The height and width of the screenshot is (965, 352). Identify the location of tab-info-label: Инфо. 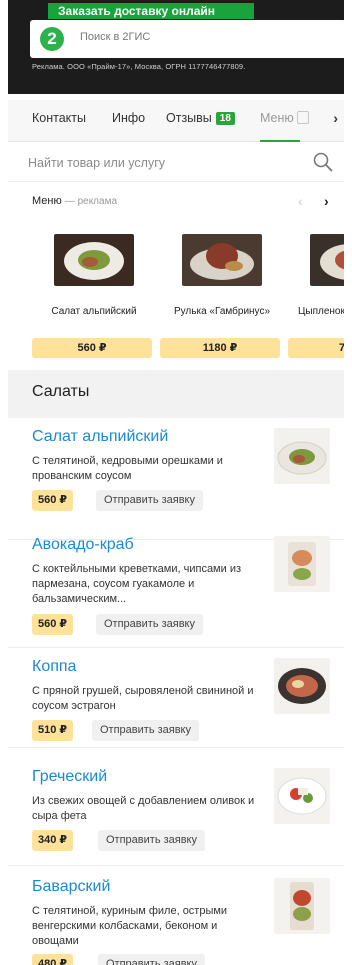
(129, 118).